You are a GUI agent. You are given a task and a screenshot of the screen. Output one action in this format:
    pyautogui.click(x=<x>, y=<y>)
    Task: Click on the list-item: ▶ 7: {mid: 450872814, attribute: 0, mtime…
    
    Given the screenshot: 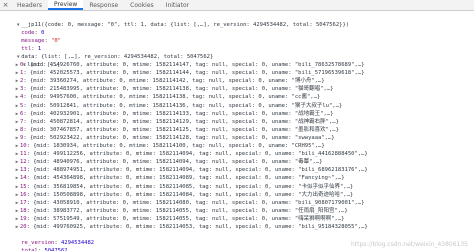 What is the action you would take?
    pyautogui.click(x=176, y=122)
    